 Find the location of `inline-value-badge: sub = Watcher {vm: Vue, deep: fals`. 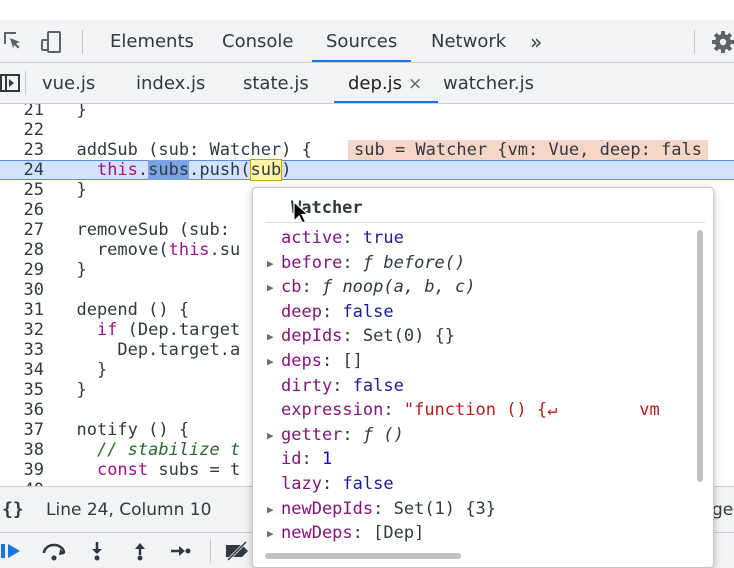

inline-value-badge: sub = Watcher {vm: Vue, deep: fals is located at coordinates (528, 150).